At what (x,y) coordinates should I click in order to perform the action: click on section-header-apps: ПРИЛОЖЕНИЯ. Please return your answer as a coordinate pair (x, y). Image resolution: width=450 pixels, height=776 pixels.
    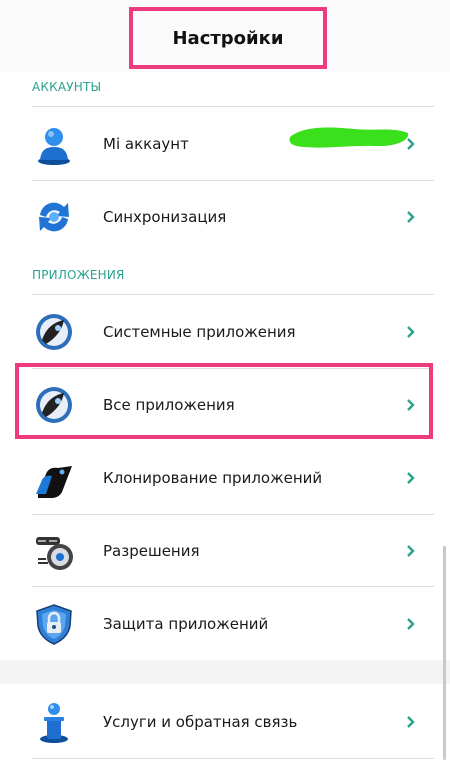
    Looking at the image, I should click on (78, 275).